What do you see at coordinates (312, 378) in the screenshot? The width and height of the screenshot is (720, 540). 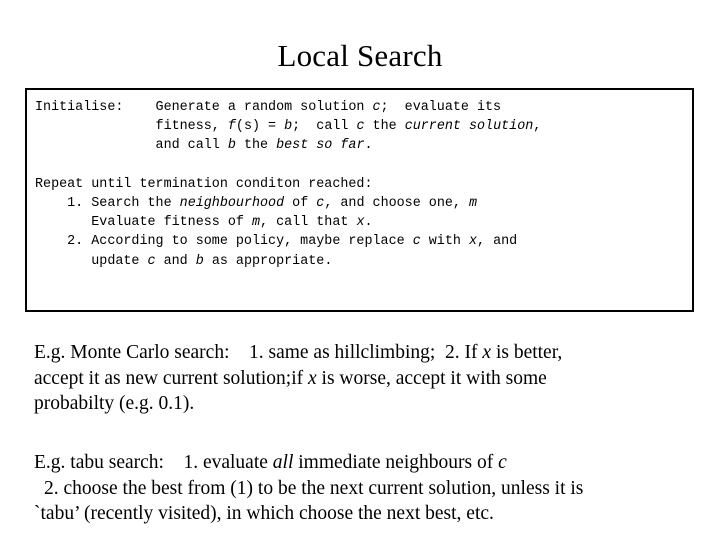 I see `mc-line-2-seg-1: x` at bounding box center [312, 378].